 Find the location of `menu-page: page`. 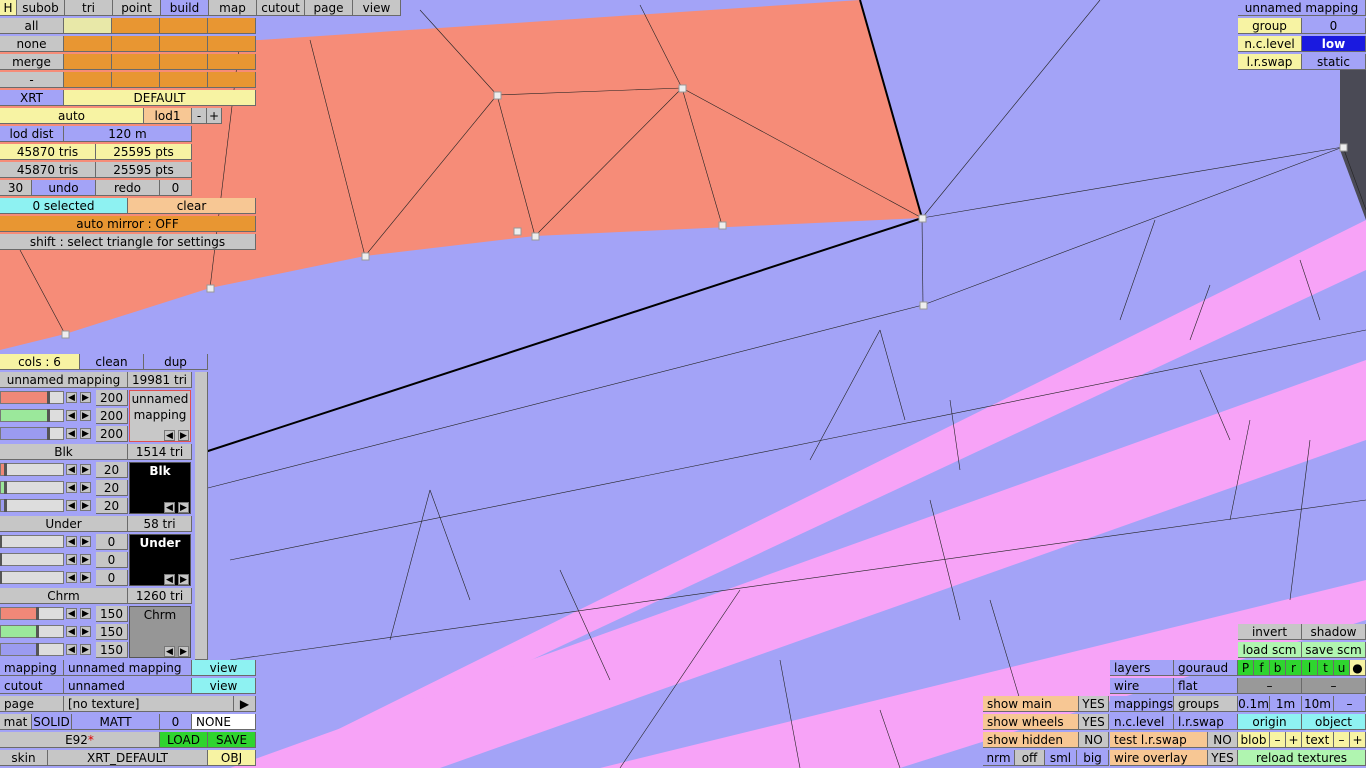

menu-page: page is located at coordinates (329, 8).